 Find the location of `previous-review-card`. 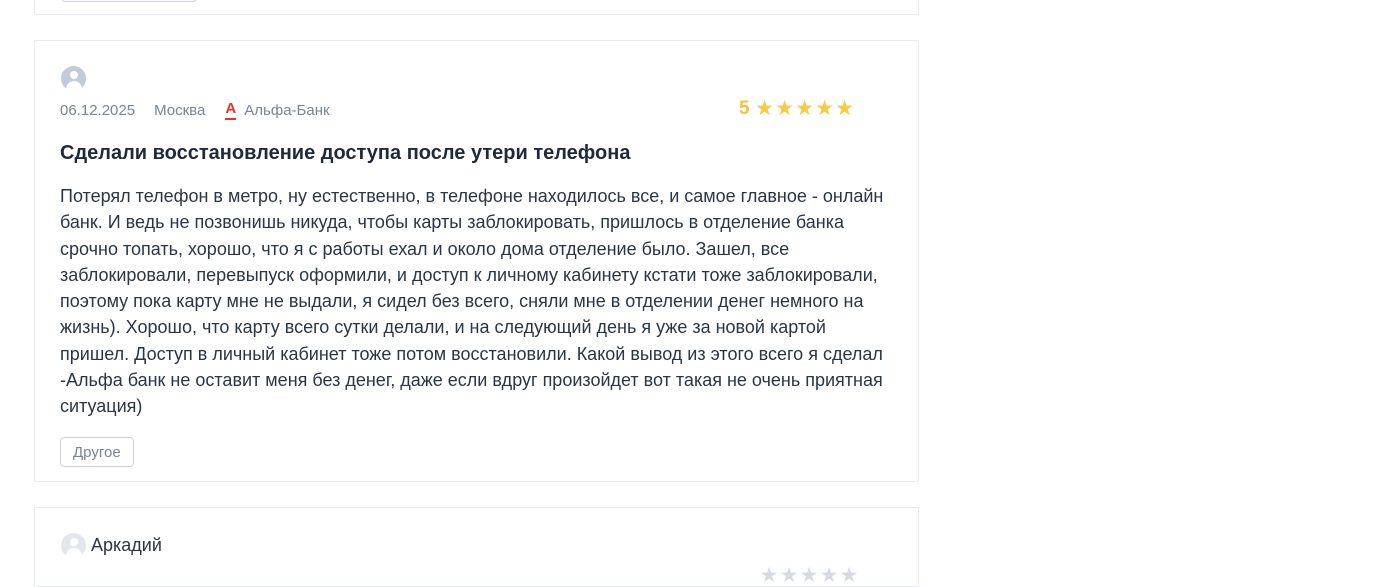

previous-review-card is located at coordinates (476, 7).